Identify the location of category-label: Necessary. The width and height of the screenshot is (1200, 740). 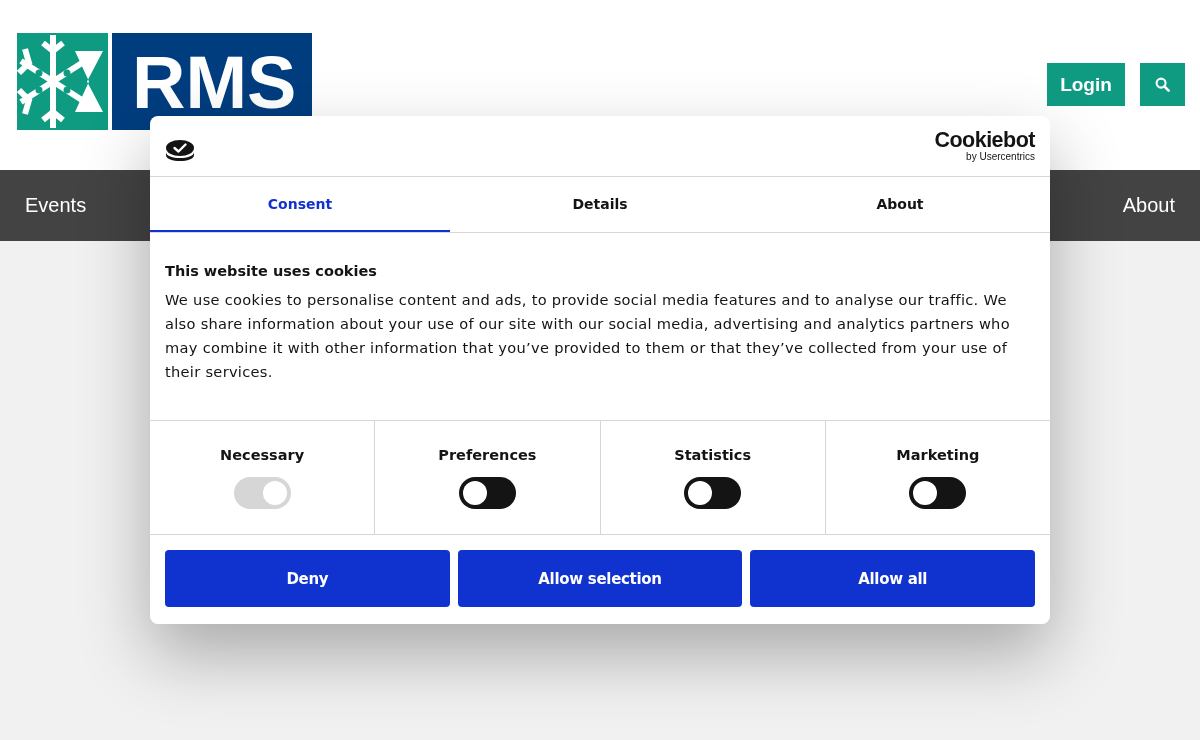
(262, 455).